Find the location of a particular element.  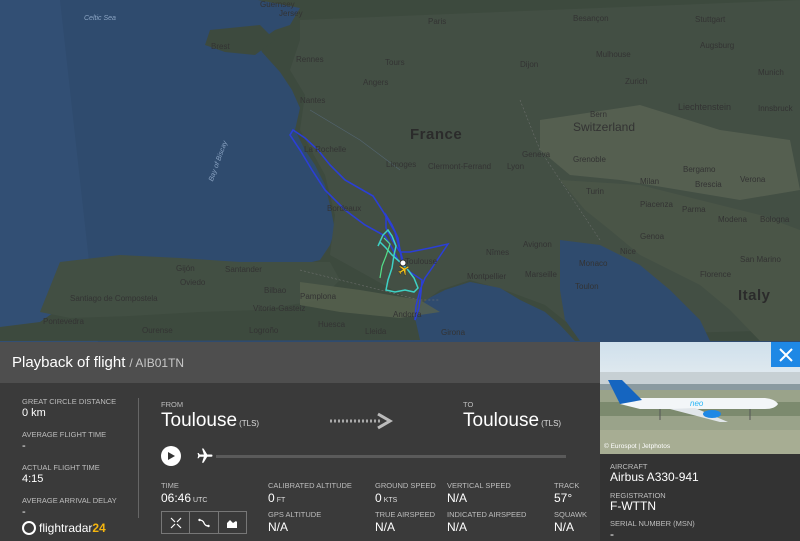

track-value: 57° is located at coordinates (563, 498).